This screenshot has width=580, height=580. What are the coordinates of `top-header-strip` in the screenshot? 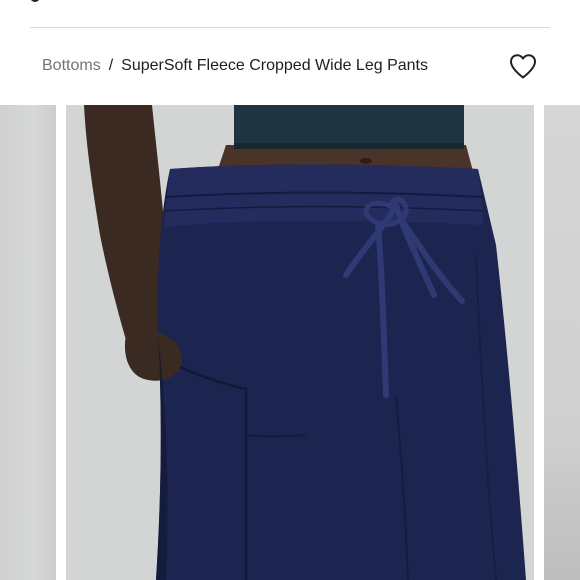 It's located at (290, 13).